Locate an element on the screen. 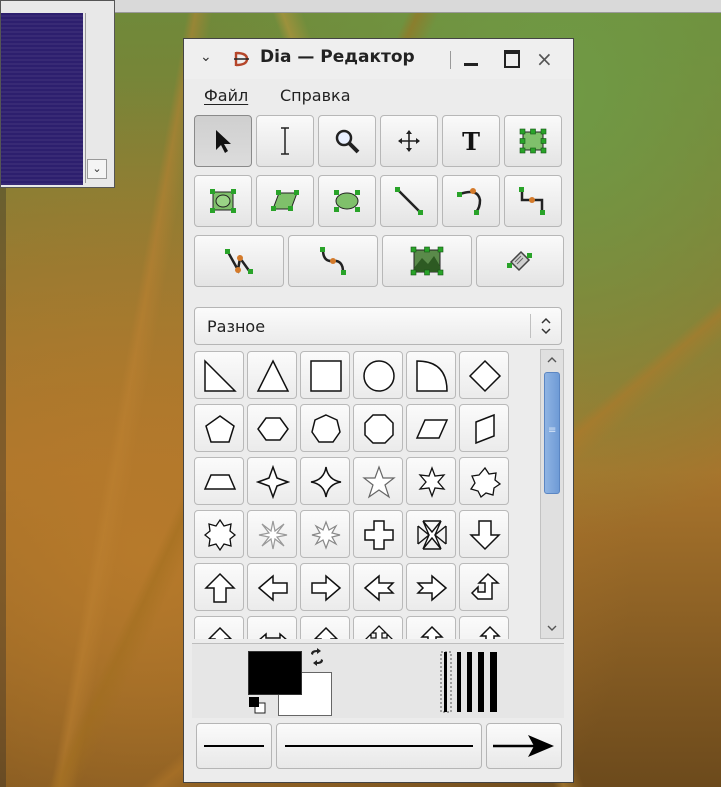 Image resolution: width=721 pixels, height=787 pixels. minimize-icon is located at coordinates (471, 64).